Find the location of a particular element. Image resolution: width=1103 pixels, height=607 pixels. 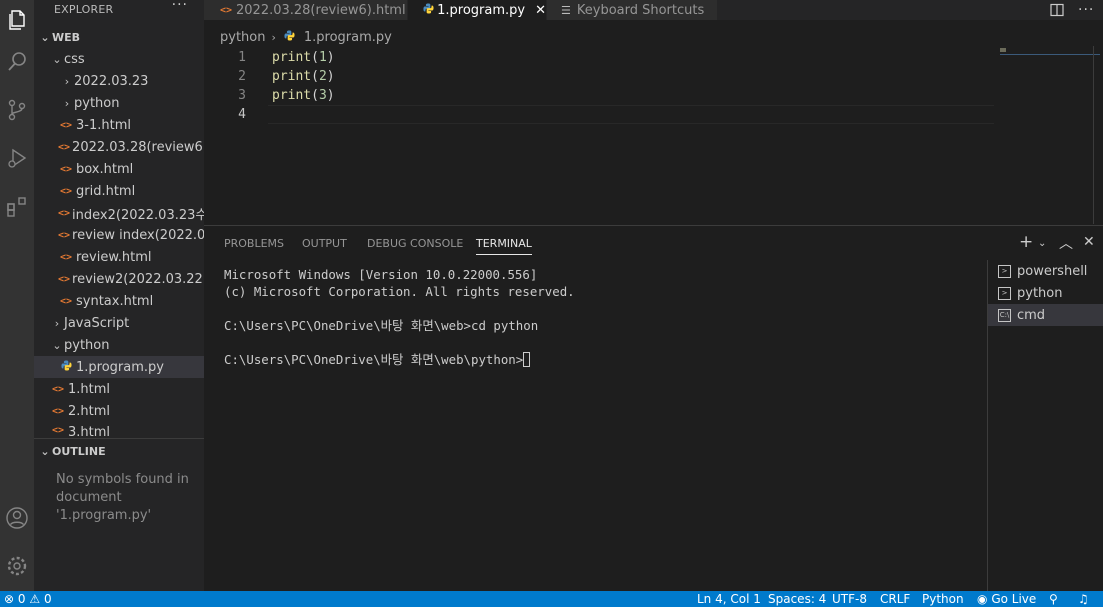

breadcrumb-folder: python is located at coordinates (242, 37).